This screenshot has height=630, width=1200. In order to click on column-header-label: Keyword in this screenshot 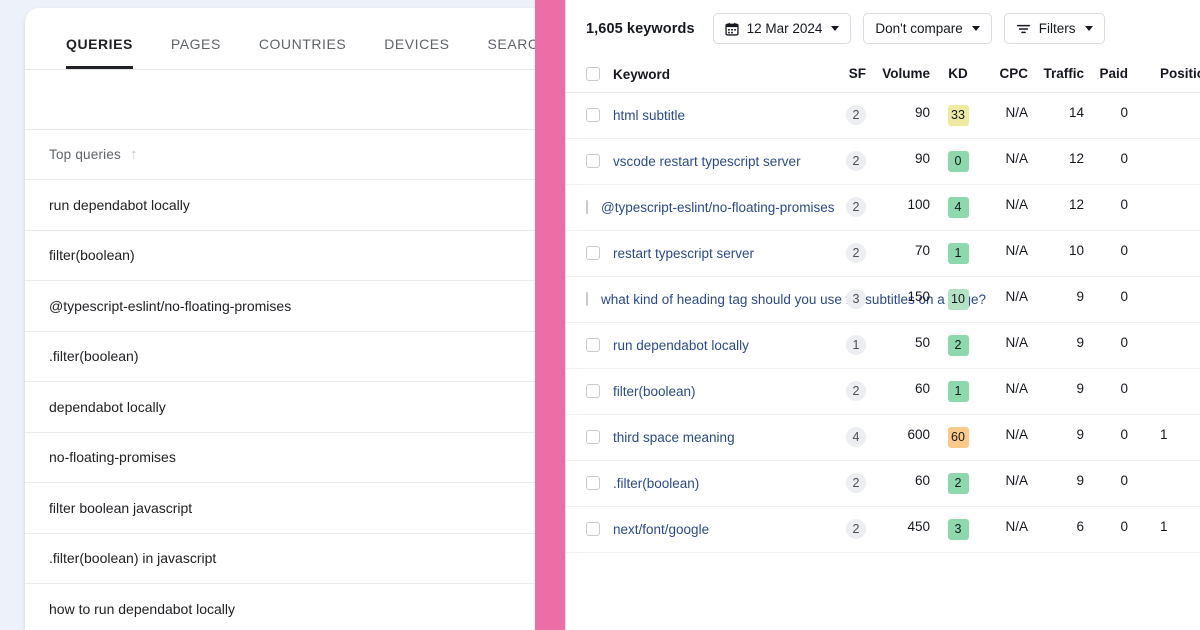, I will do `click(642, 74)`.